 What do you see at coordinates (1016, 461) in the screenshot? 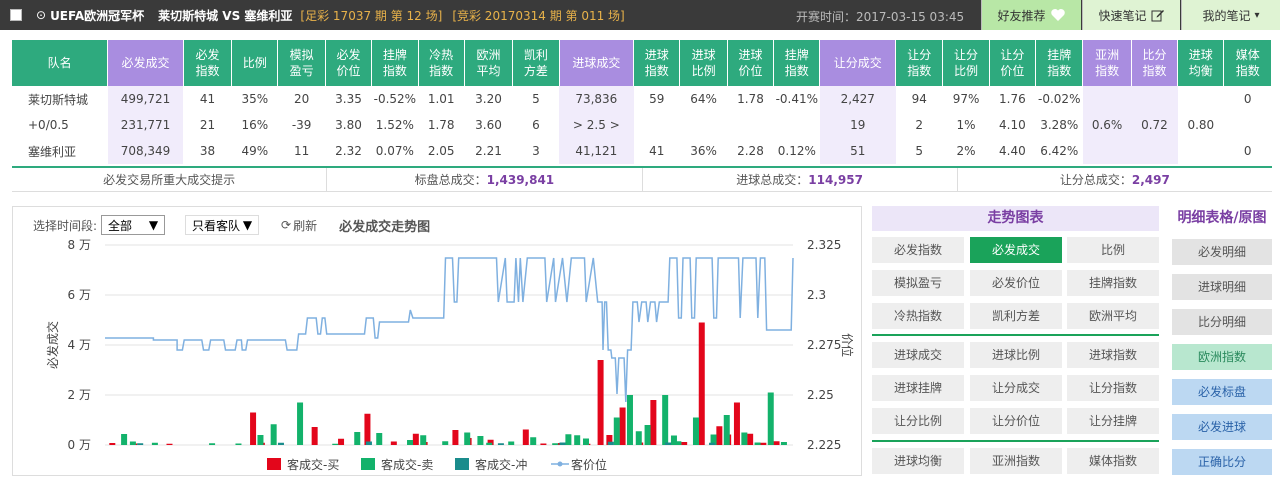
I see `trend-chart-button: 亚洲指数` at bounding box center [1016, 461].